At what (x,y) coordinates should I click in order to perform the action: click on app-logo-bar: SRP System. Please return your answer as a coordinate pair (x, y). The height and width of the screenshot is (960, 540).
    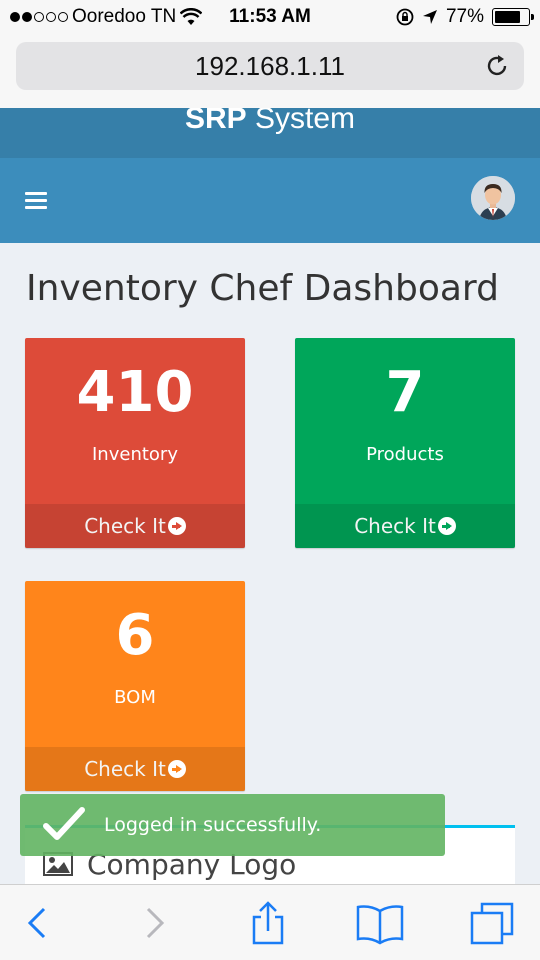
    Looking at the image, I should click on (270, 133).